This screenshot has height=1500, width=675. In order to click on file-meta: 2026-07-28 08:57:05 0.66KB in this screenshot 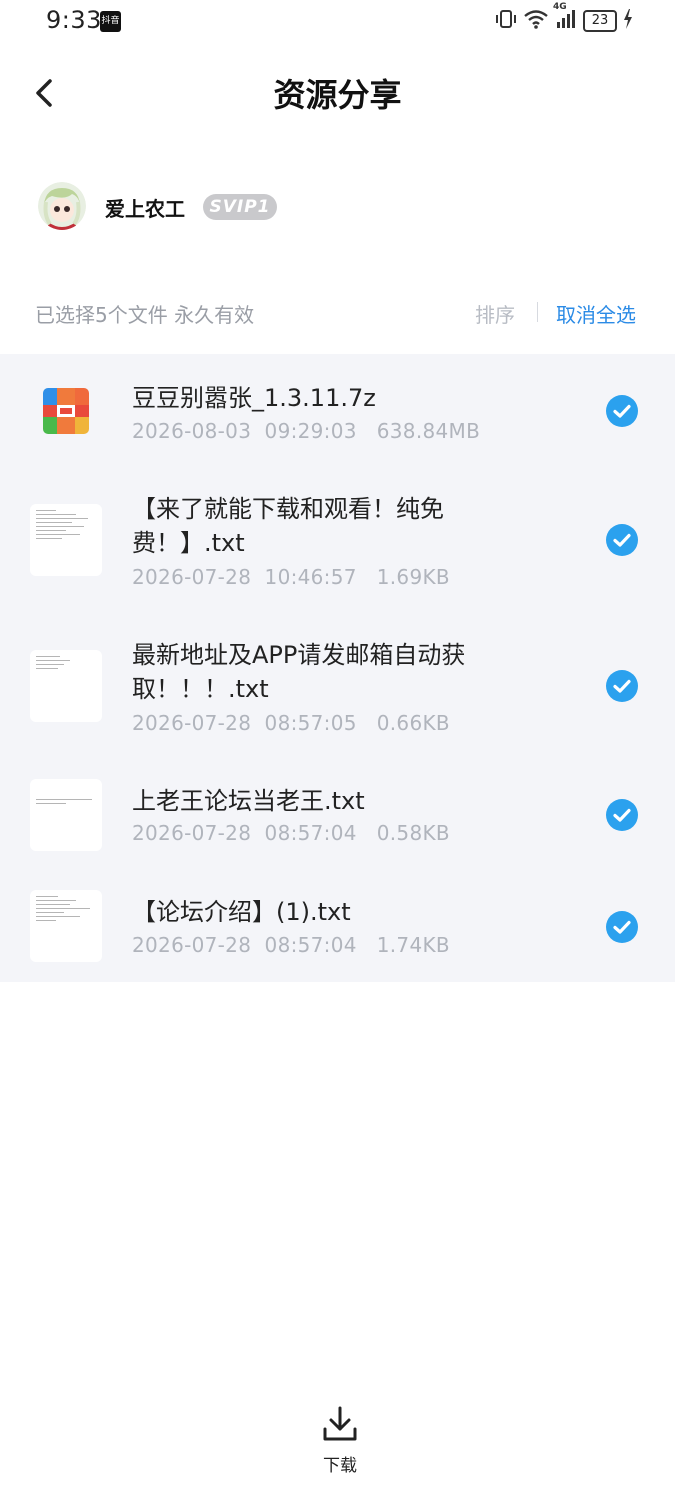, I will do `click(291, 723)`.